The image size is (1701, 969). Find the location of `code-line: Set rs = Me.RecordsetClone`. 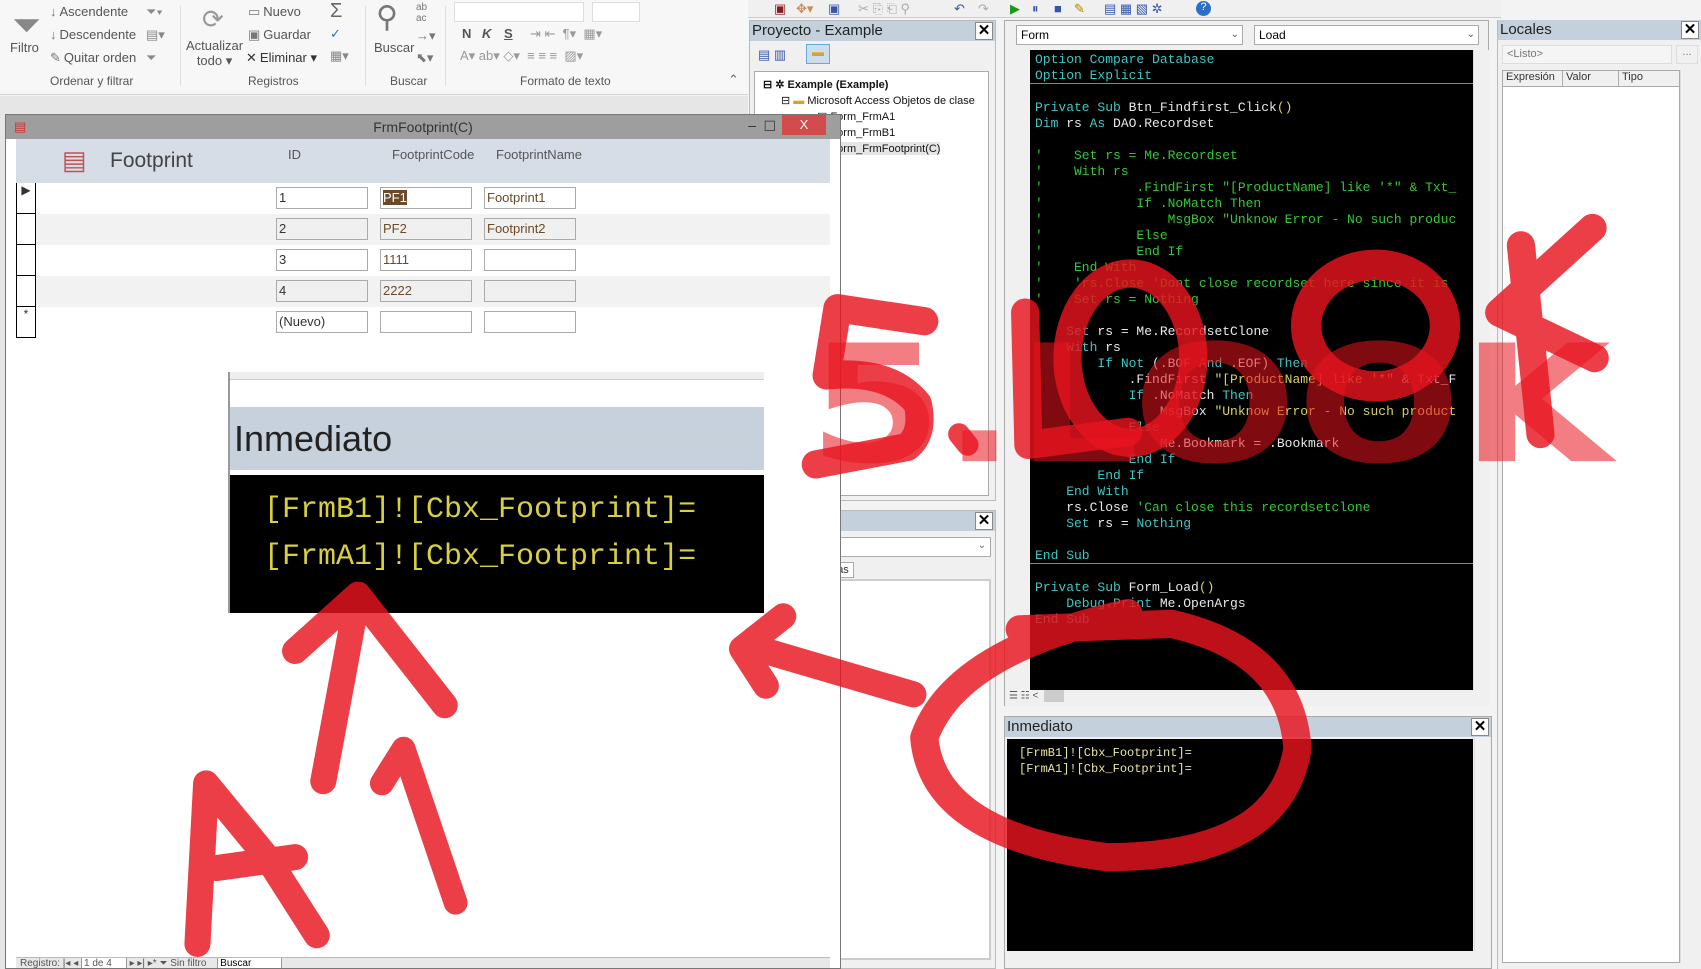

code-line: Set rs = Me.RecordsetClone is located at coordinates (1251, 332).